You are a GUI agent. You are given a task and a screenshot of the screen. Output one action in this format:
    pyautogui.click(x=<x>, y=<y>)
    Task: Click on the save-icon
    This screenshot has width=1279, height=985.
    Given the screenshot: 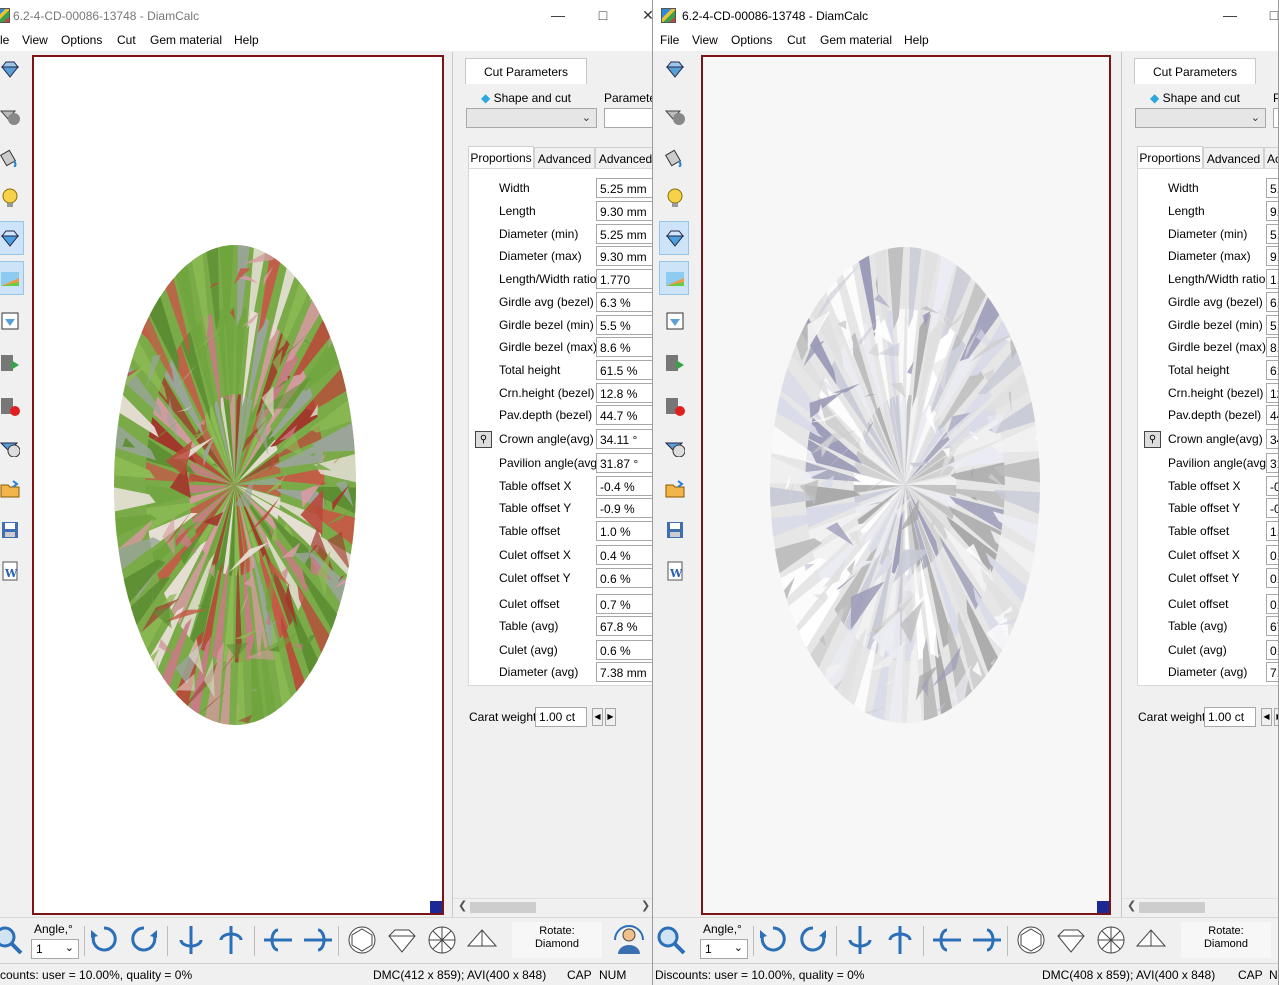 What is the action you would take?
    pyautogui.click(x=12, y=530)
    